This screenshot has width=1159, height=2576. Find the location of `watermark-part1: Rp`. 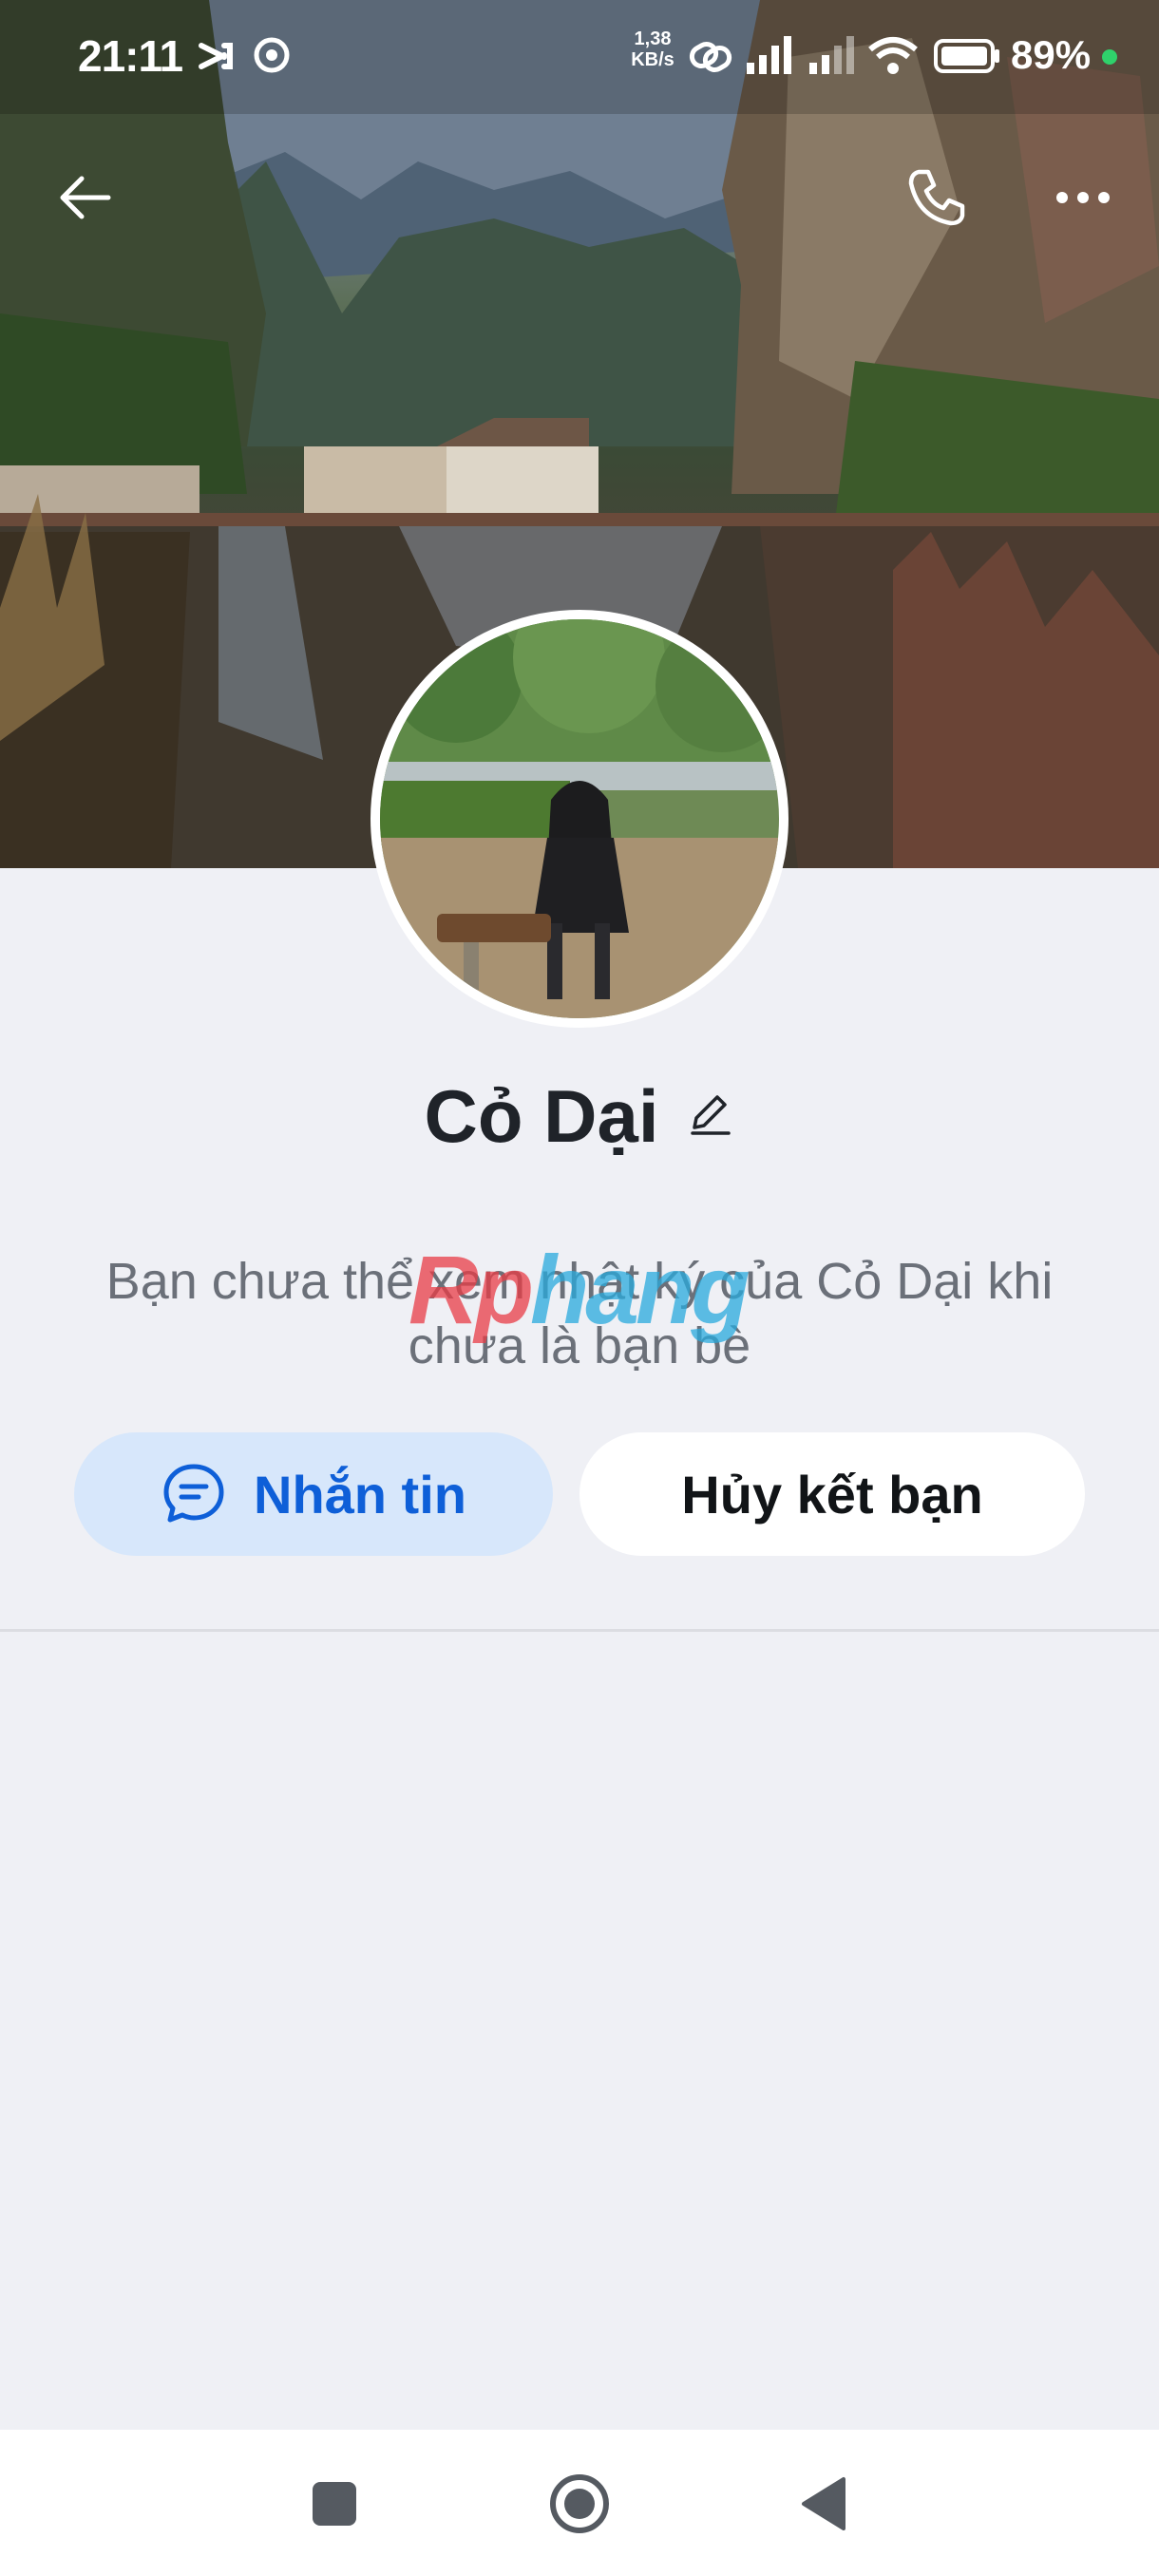

watermark-part1: Rp is located at coordinates (471, 1290).